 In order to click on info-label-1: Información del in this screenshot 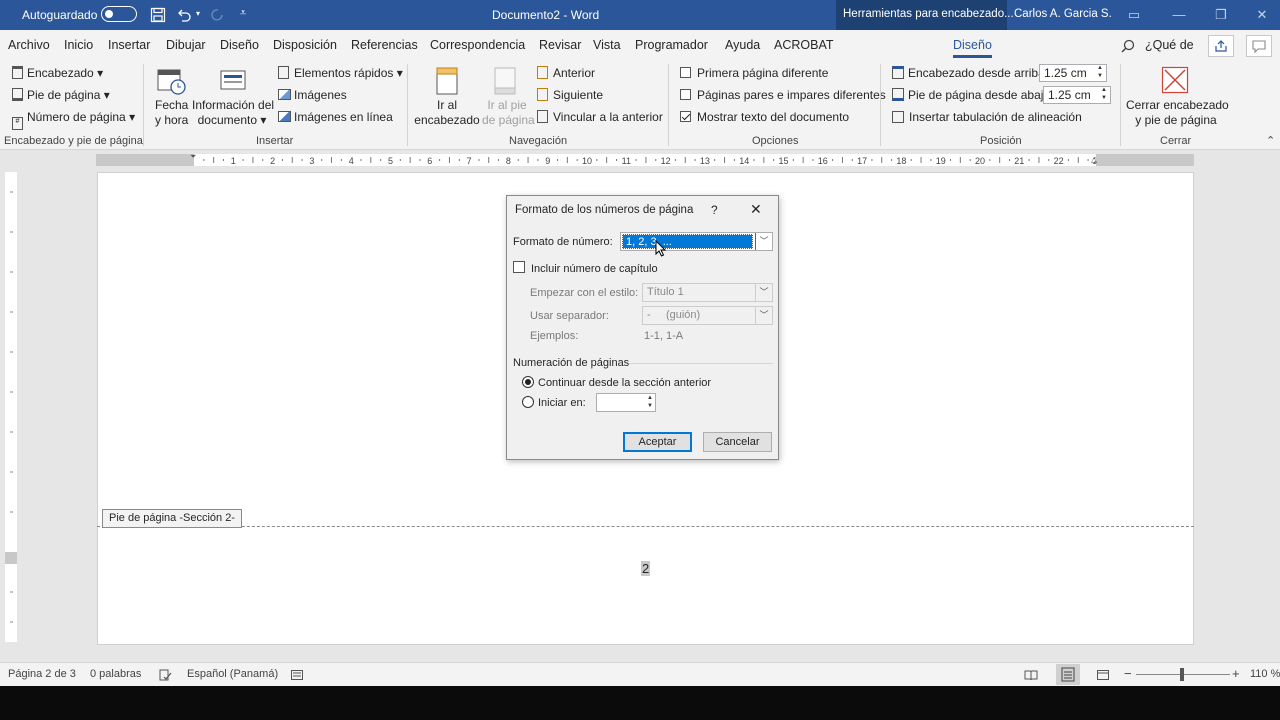, I will do `click(233, 105)`.